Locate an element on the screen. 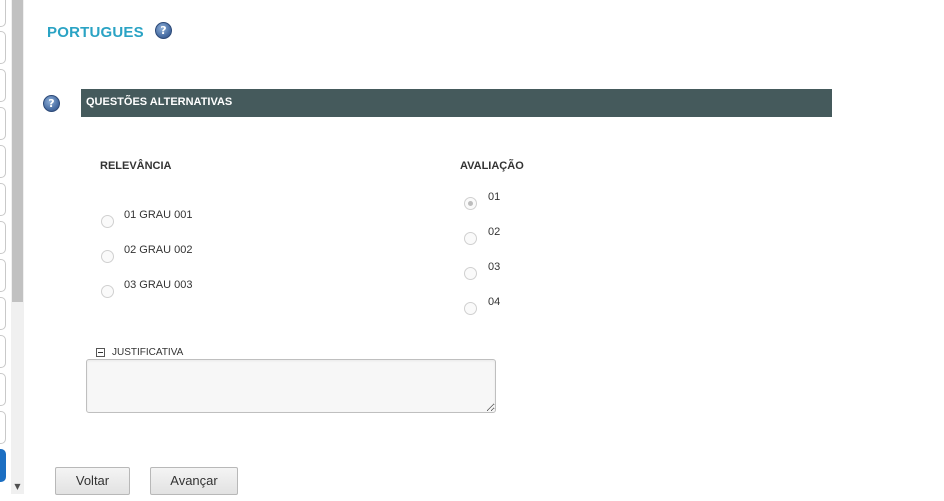 This screenshot has width=944, height=501. justification-label: JUSTIFICATIVA is located at coordinates (148, 352).